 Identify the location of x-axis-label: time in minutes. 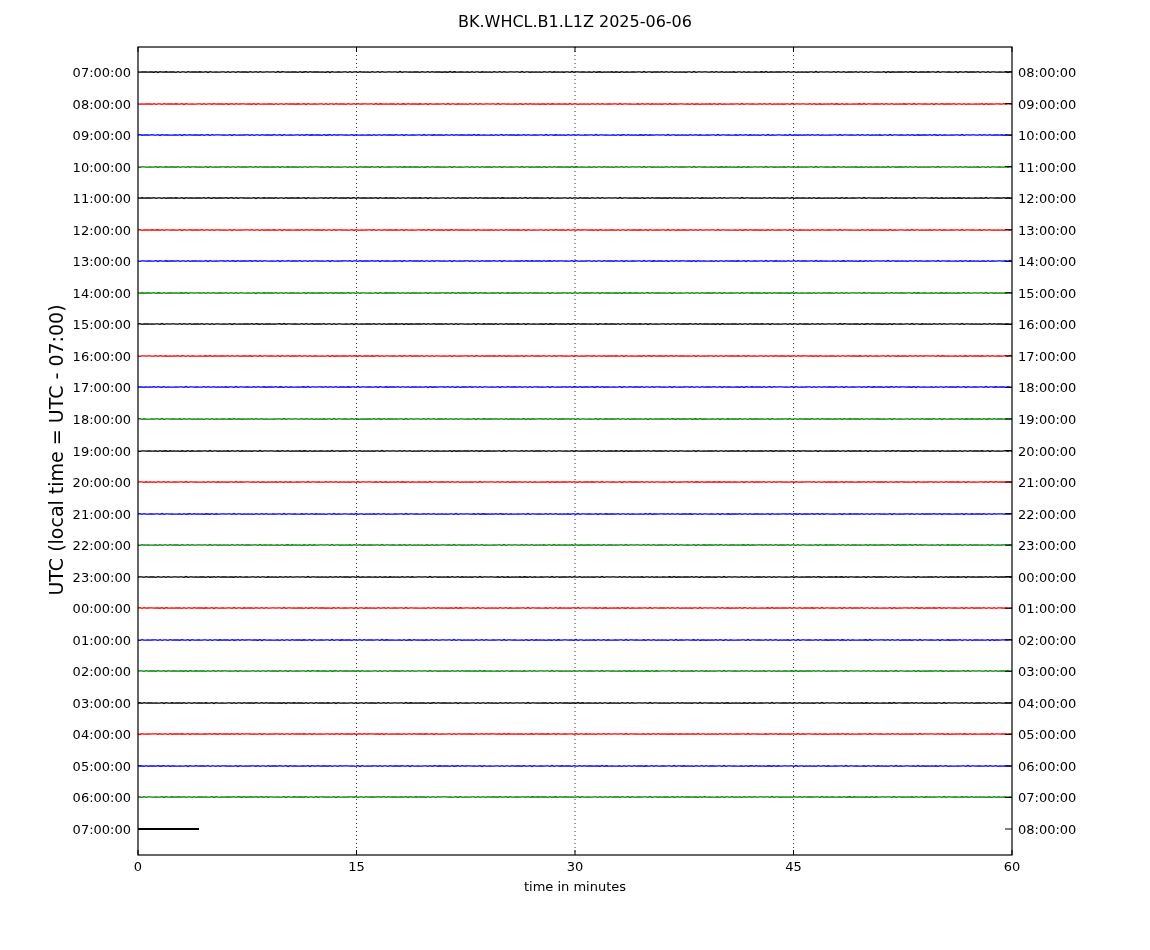
(575, 886).